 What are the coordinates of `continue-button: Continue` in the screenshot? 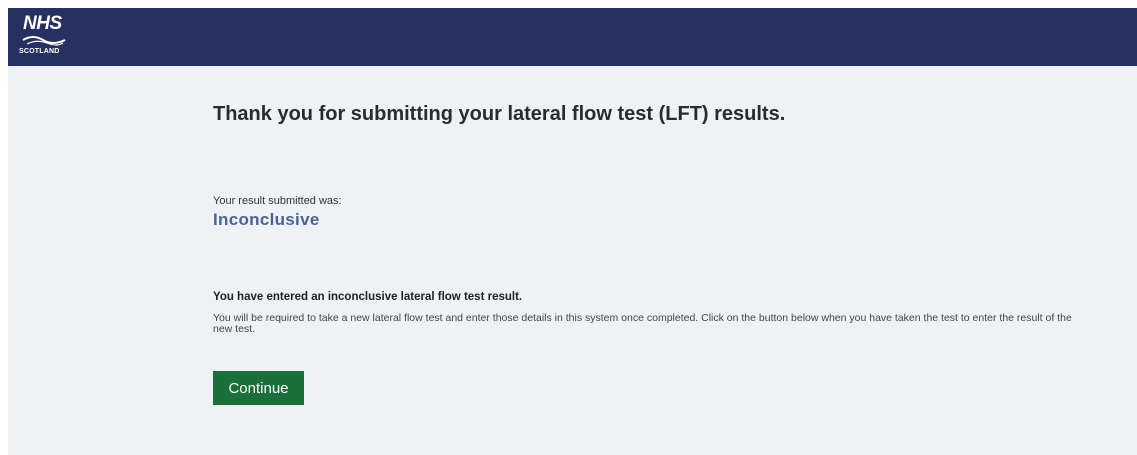 It's located at (258, 388).